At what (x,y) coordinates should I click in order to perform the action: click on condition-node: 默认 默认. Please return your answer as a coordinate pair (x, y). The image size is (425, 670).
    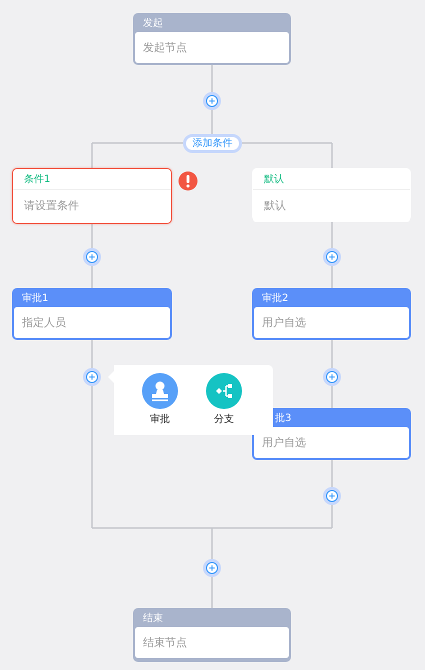
    Looking at the image, I should click on (331, 194).